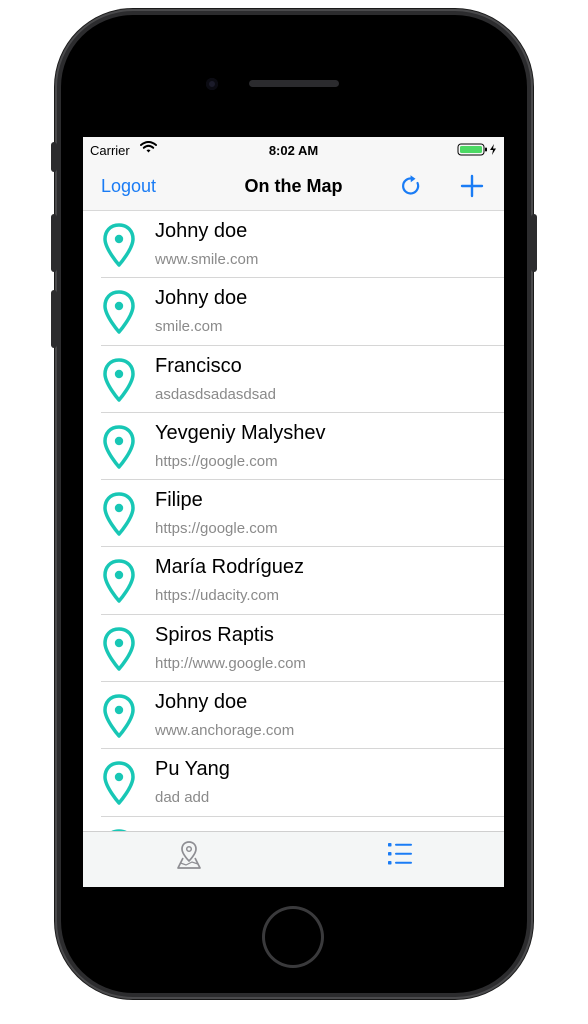  Describe the element at coordinates (189, 327) in the screenshot. I see `student-url: smile.com` at that location.